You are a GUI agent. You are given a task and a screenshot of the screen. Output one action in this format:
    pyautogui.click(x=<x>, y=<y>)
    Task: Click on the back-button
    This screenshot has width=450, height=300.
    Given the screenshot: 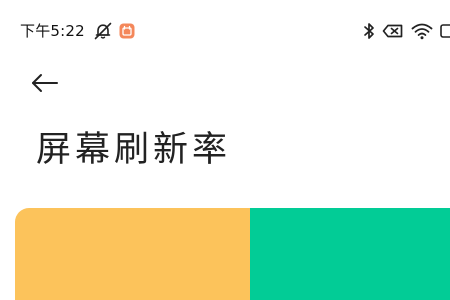 What is the action you would take?
    pyautogui.click(x=48, y=83)
    